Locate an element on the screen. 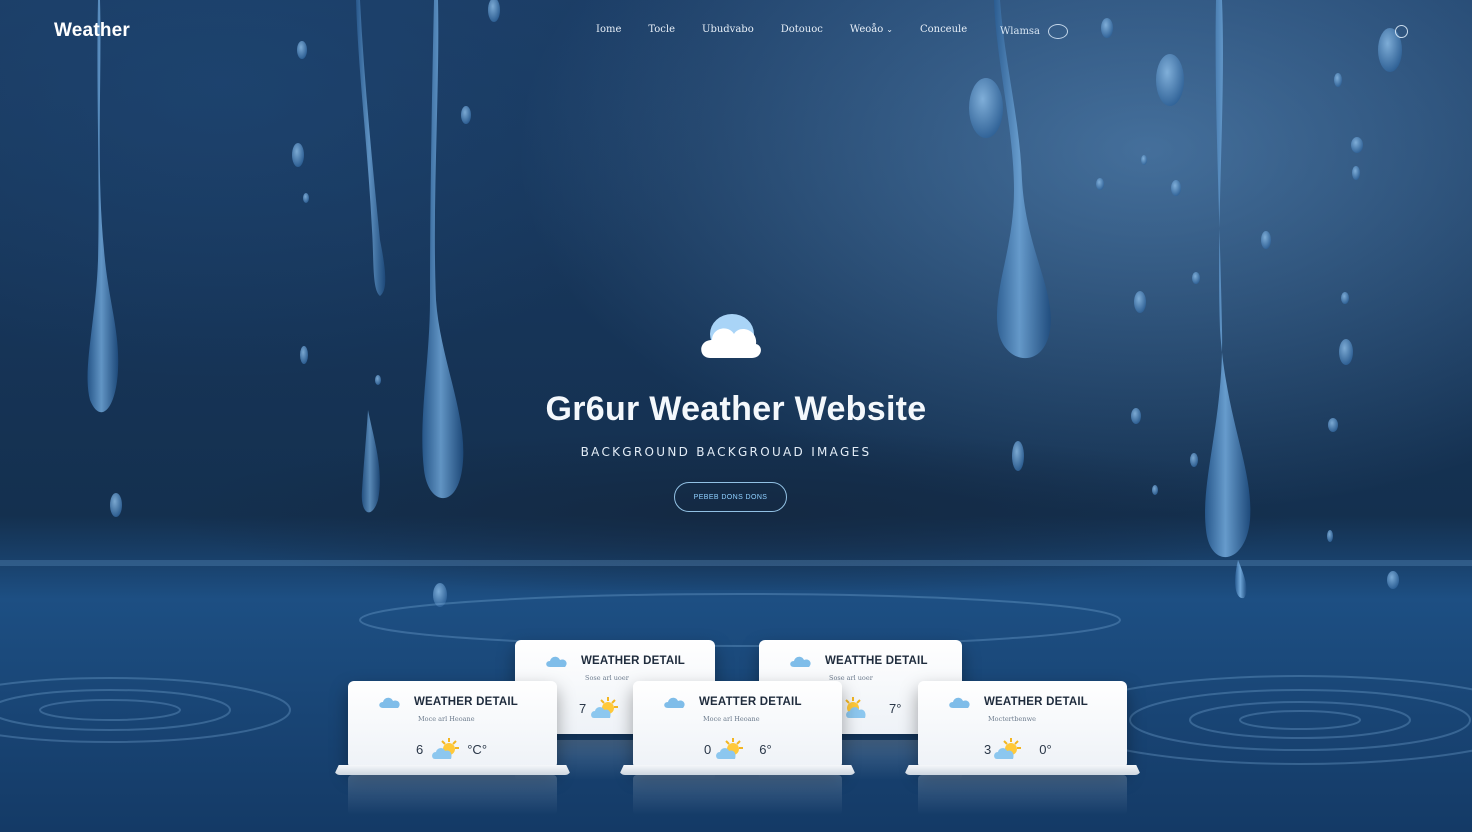  search-box: Wlamsa is located at coordinates (1034, 31).